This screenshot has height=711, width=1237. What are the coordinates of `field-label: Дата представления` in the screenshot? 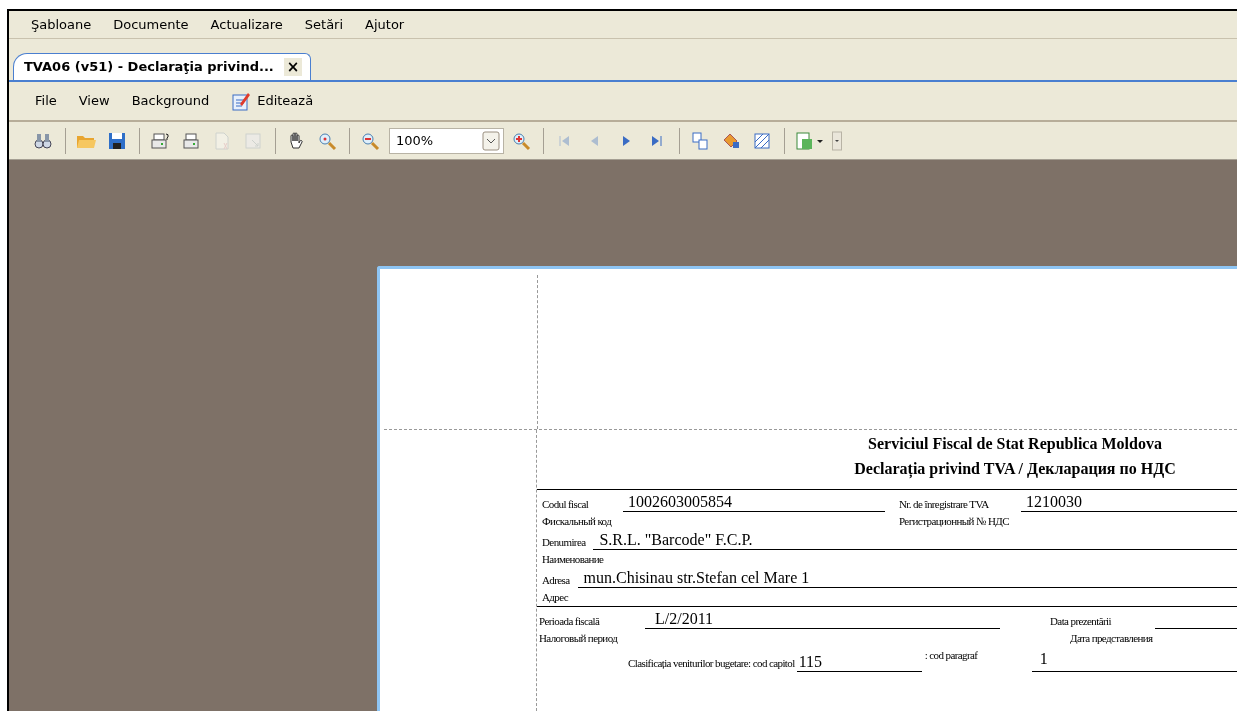 It's located at (1111, 638).